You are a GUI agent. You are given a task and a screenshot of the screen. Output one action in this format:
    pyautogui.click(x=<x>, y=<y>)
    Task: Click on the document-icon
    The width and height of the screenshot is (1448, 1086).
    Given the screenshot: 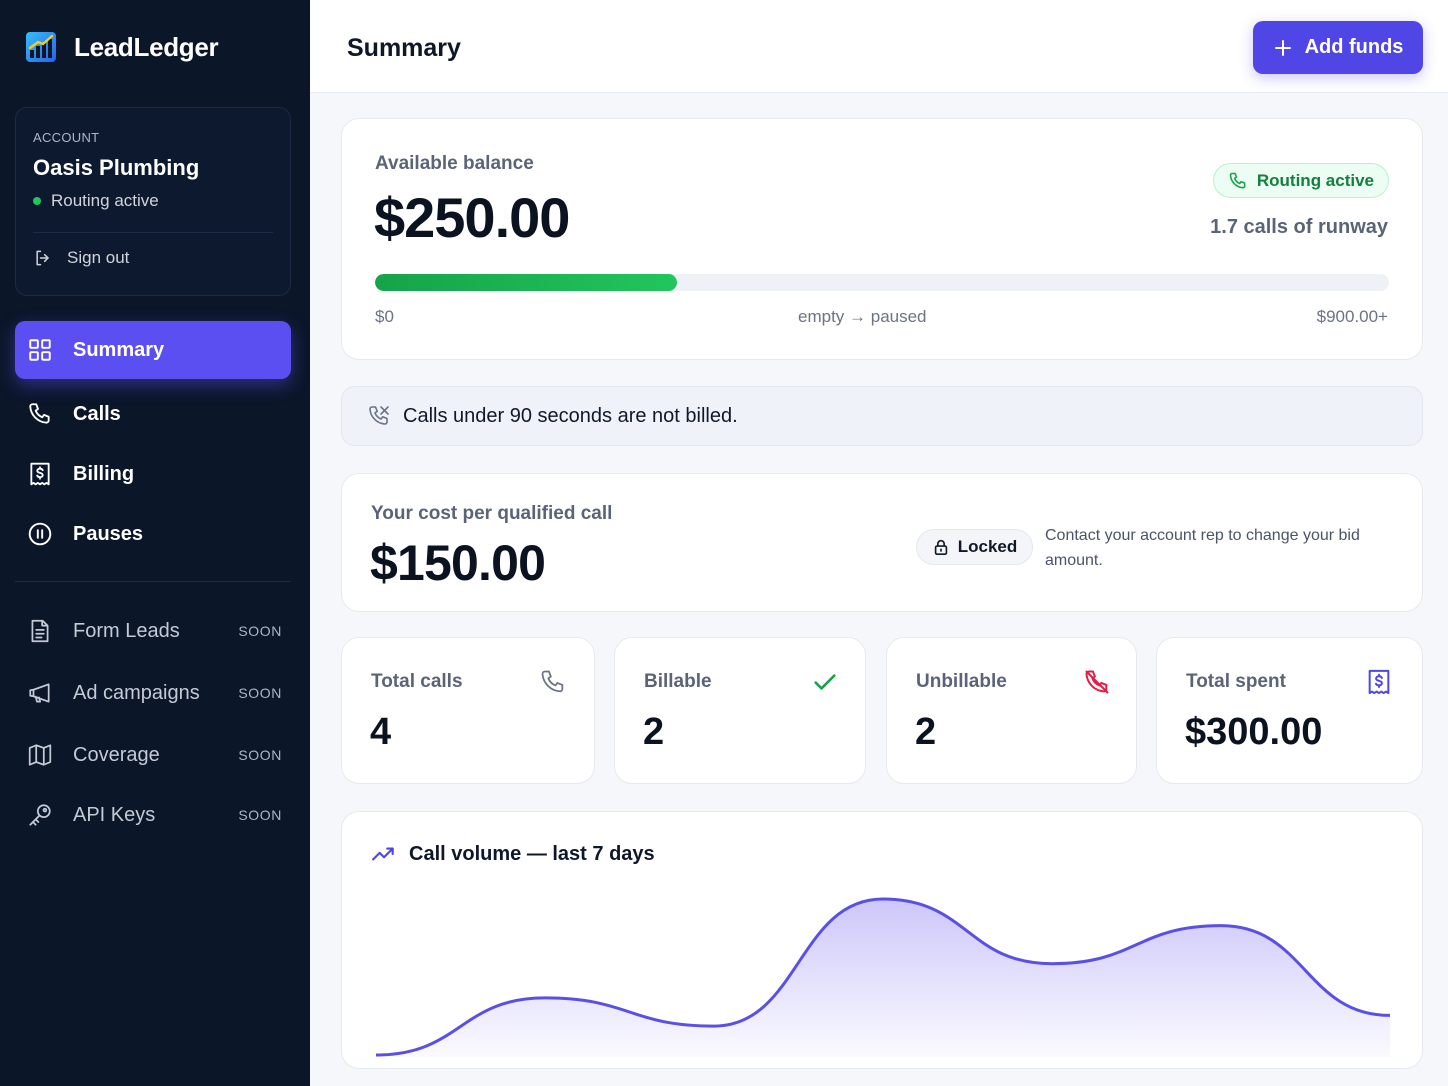 What is the action you would take?
    pyautogui.click(x=40, y=631)
    